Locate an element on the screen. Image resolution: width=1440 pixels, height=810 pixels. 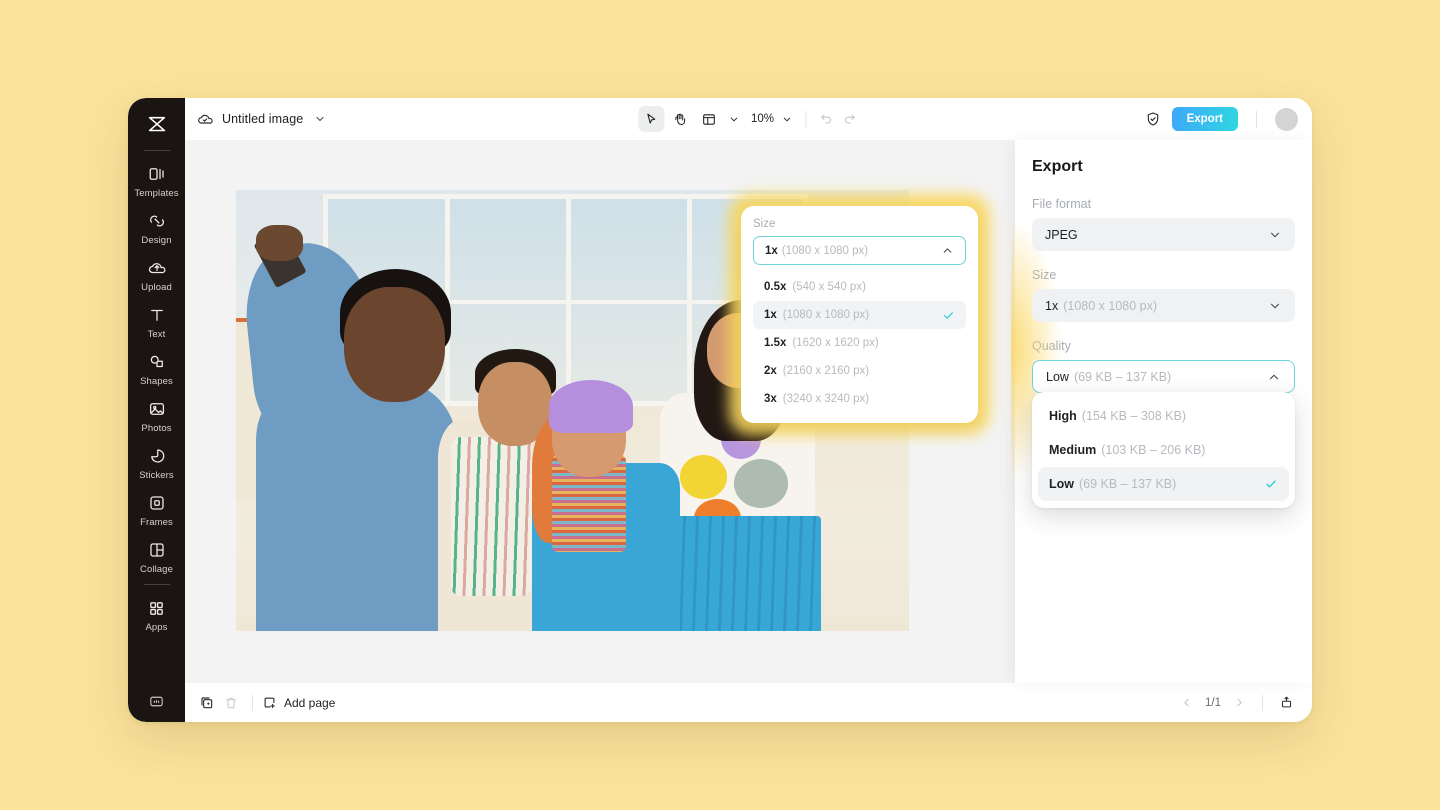
sidebar-item-stickers: Stickers is located at coordinates (156, 462).